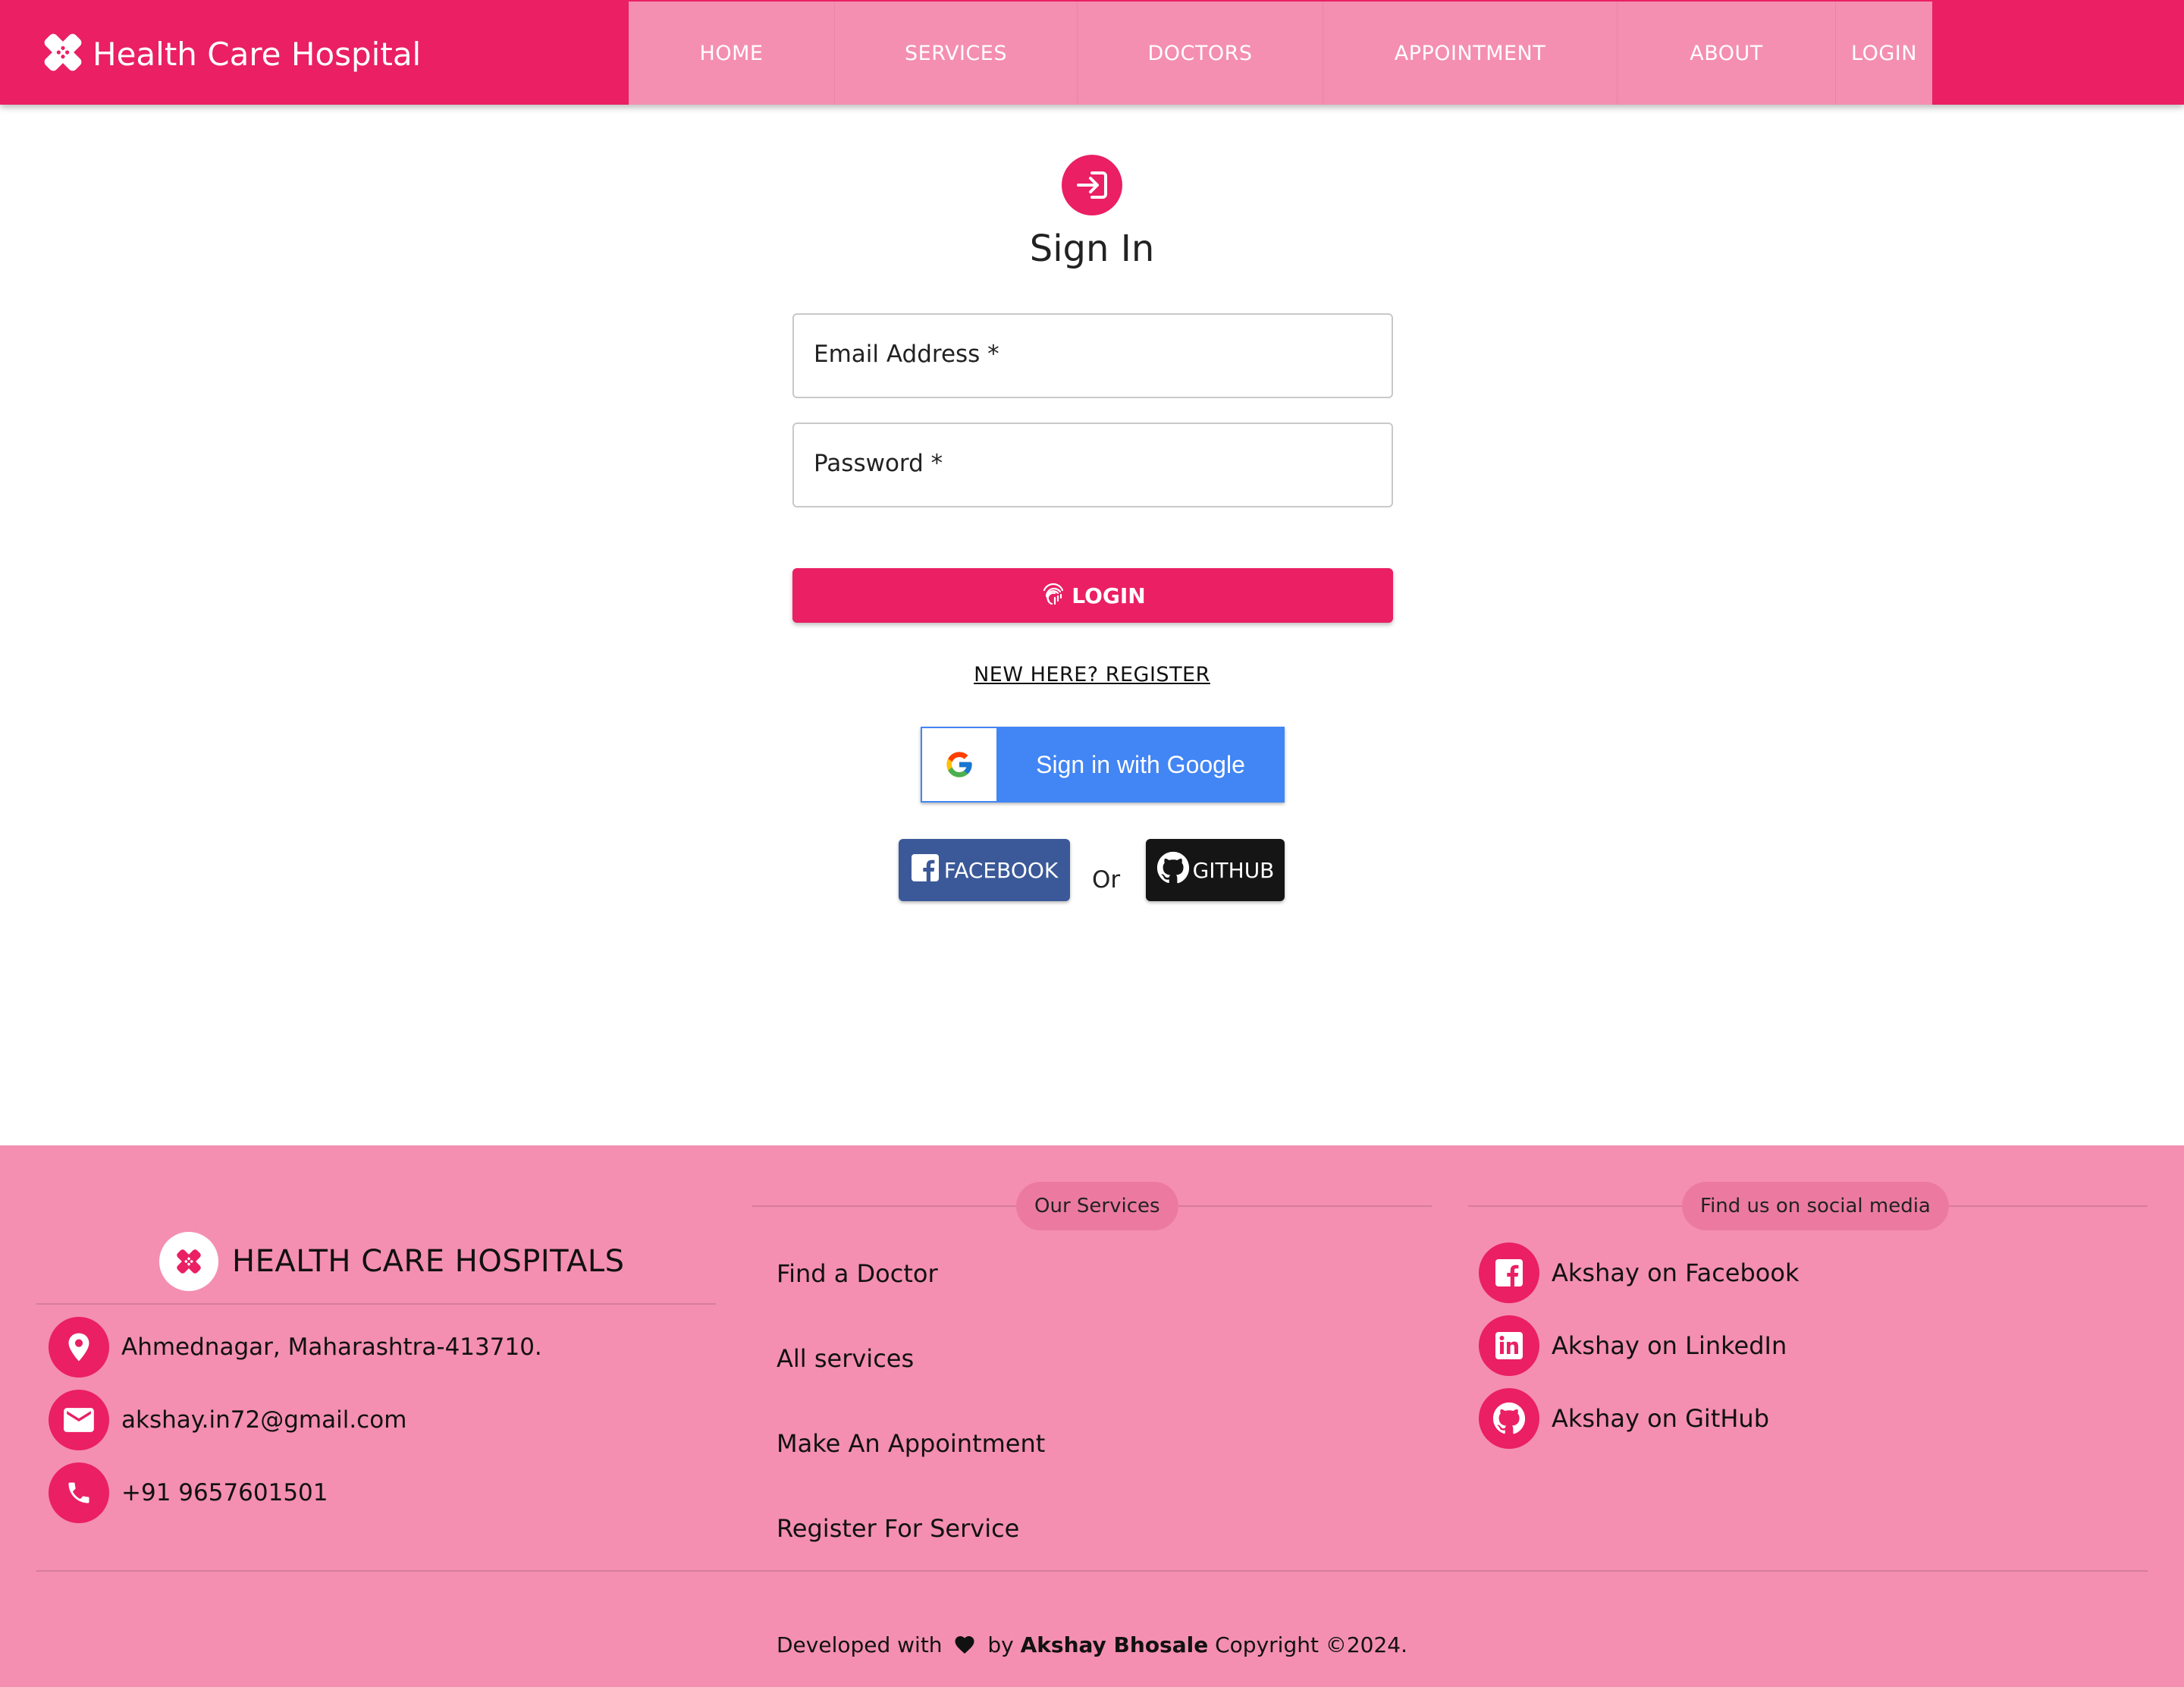 The height and width of the screenshot is (1687, 2184). Describe the element at coordinates (1661, 1418) in the screenshot. I see `social-github-label: Akshay on GitHub` at that location.